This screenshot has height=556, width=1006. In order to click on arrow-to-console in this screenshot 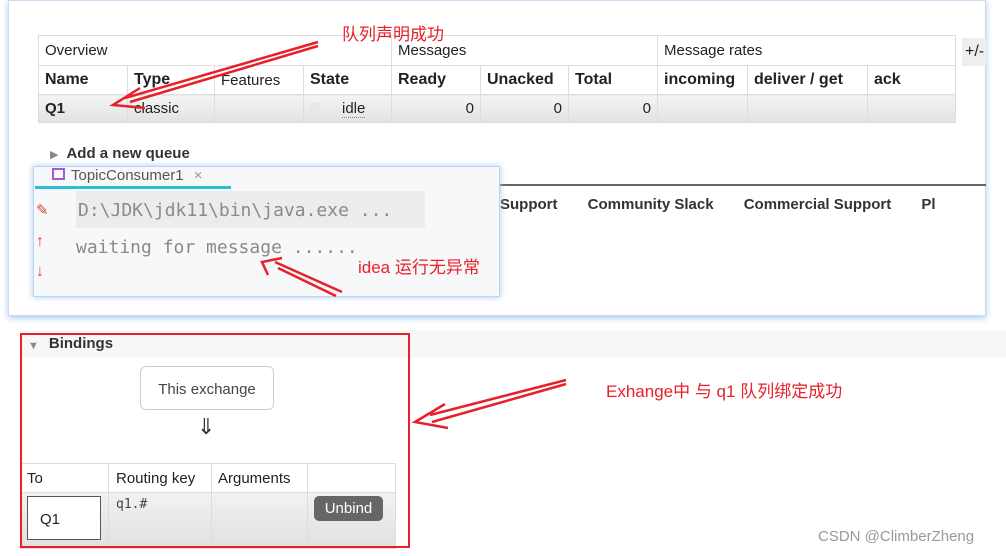, I will do `click(301, 277)`.